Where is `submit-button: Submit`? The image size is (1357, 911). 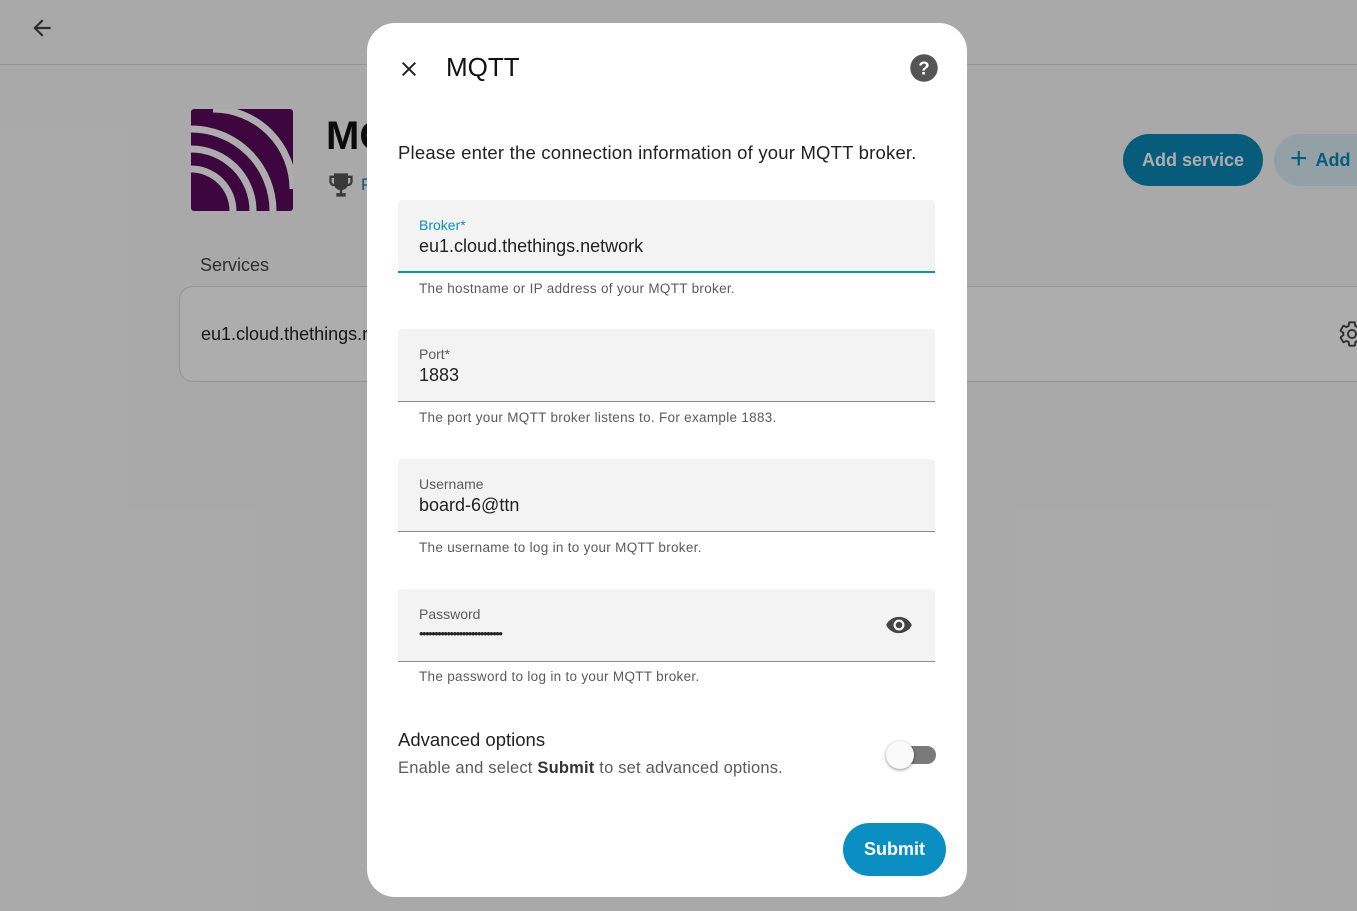 submit-button: Submit is located at coordinates (894, 849).